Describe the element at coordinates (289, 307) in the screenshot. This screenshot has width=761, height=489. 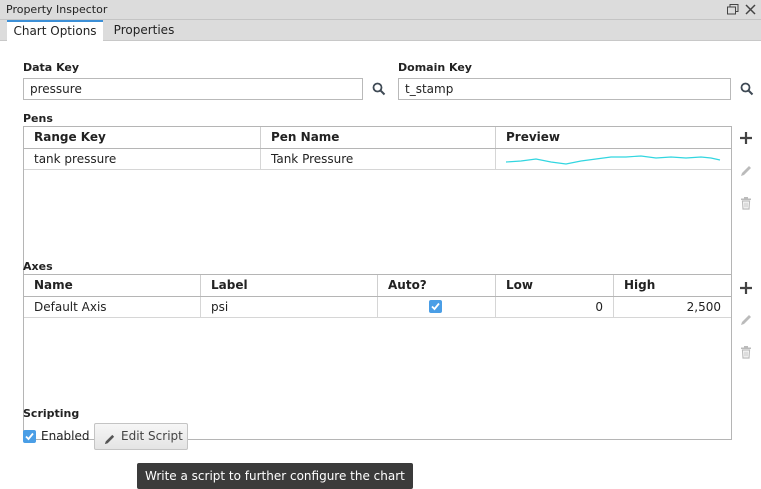
I see `axis-label-value: psi` at that location.